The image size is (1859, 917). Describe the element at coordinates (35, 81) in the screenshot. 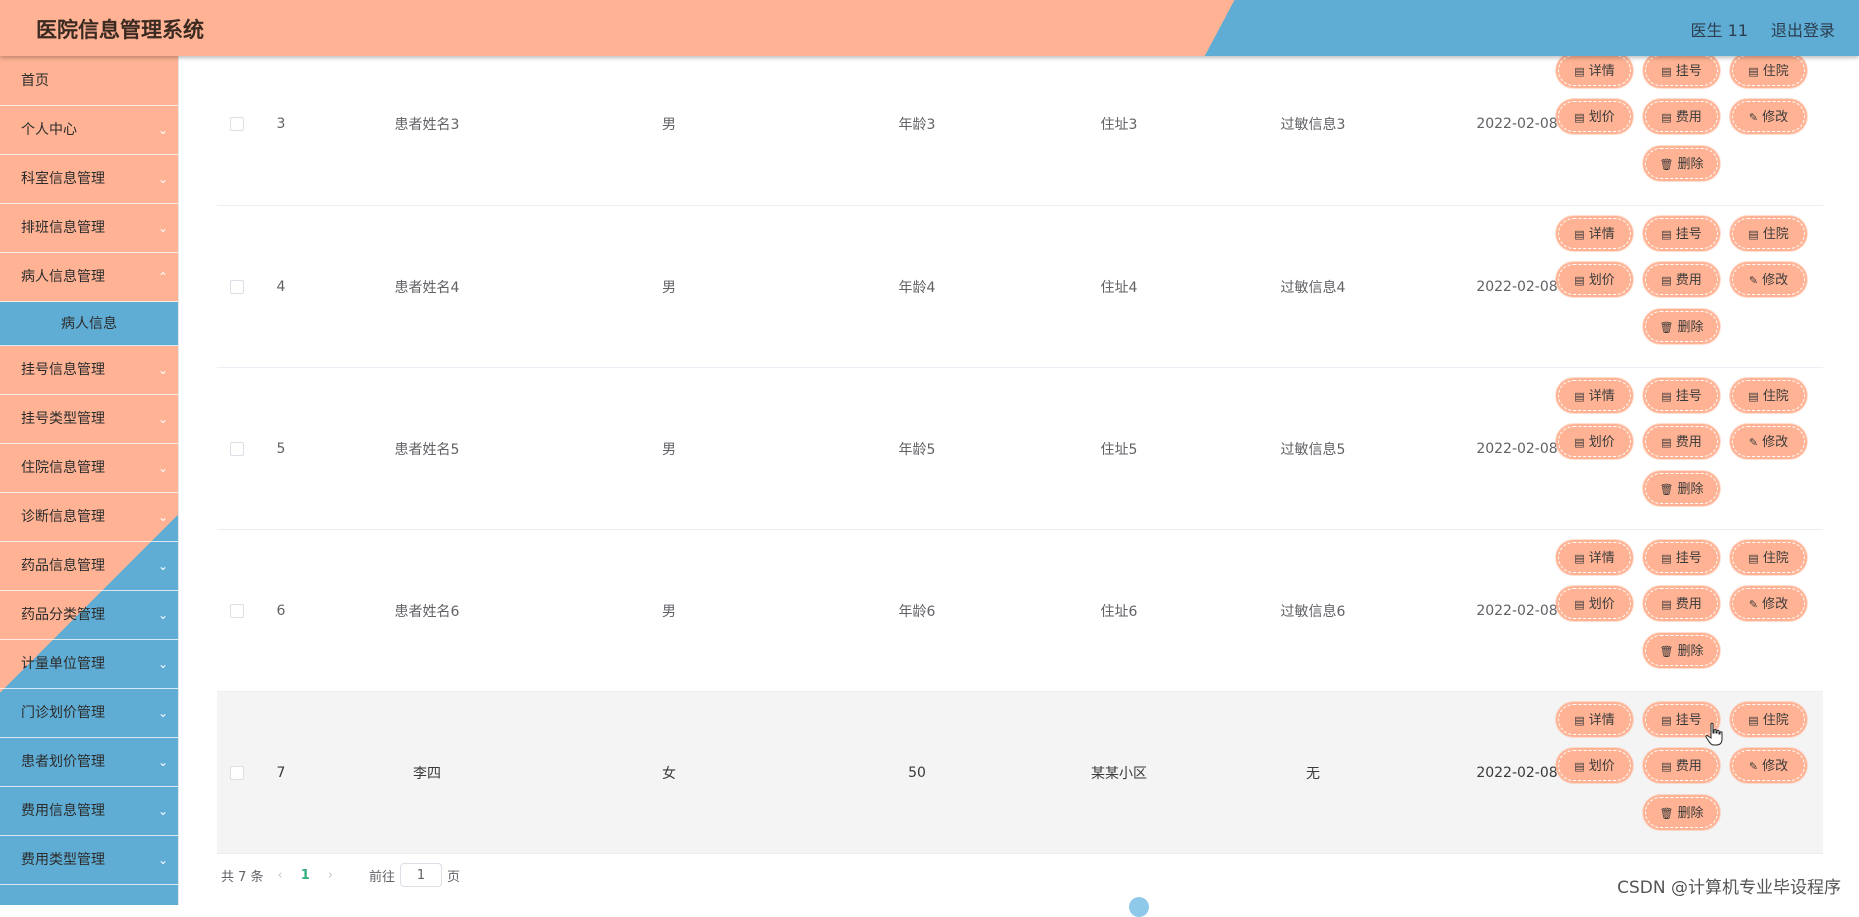

I see `sidebar-item-label: 首页` at that location.